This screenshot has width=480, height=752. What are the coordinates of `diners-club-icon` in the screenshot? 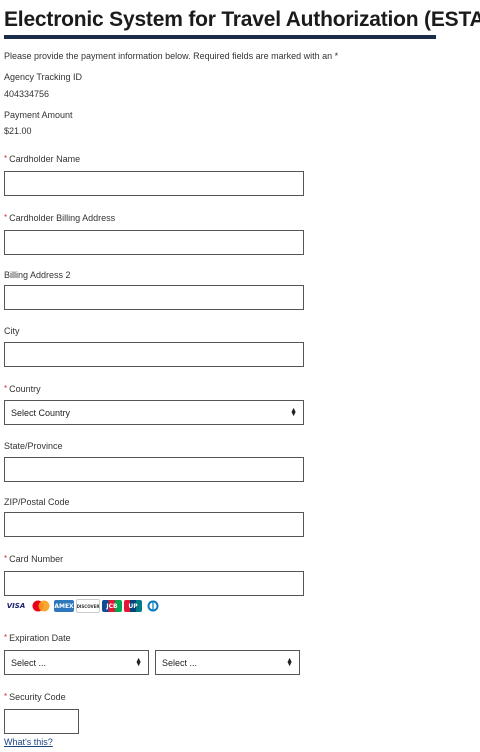 It's located at (153, 606).